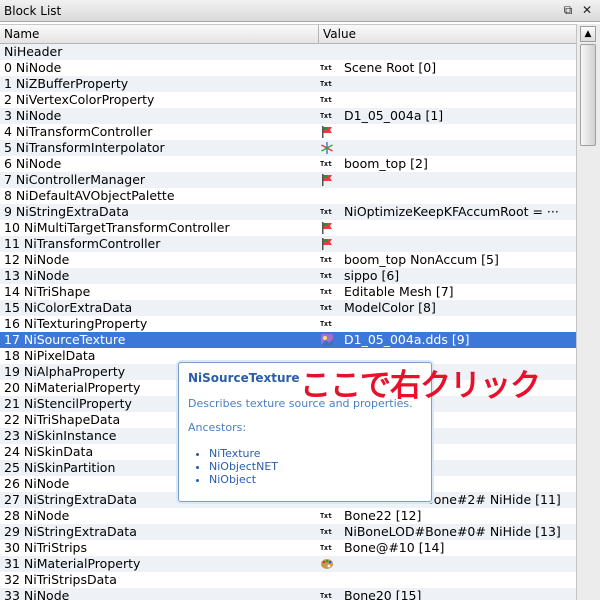 Image resolution: width=600 pixels, height=600 pixels. What do you see at coordinates (117, 227) in the screenshot?
I see `row-name: 10 NiMultiTargetTransformController` at bounding box center [117, 227].